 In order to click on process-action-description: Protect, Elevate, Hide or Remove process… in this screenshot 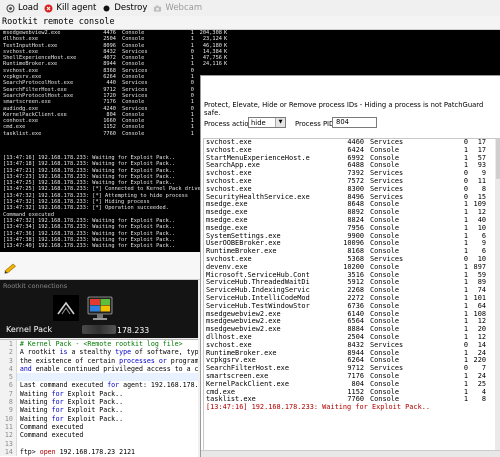, I will do `click(344, 109)`.